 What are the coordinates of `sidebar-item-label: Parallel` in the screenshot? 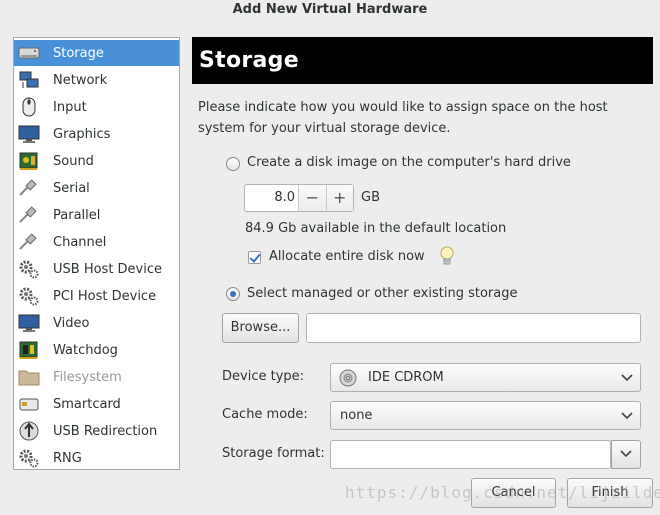 It's located at (77, 215).